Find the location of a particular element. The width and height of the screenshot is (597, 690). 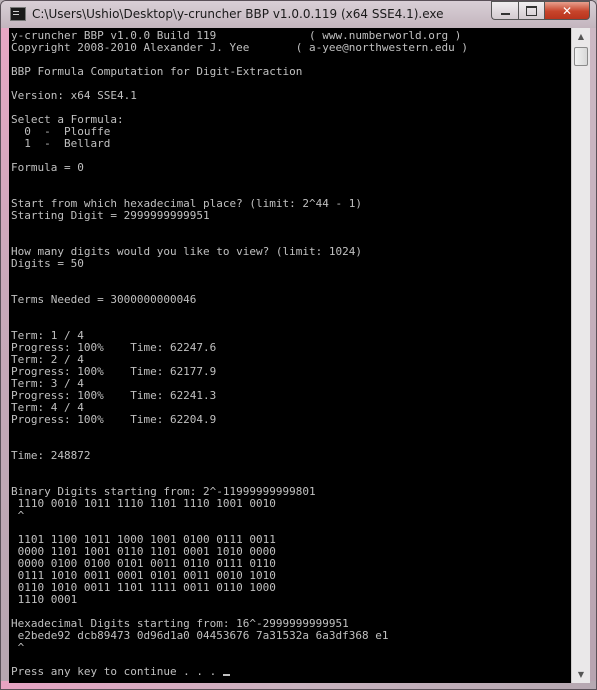

scroll-up-icon: ▲ is located at coordinates (581, 36).